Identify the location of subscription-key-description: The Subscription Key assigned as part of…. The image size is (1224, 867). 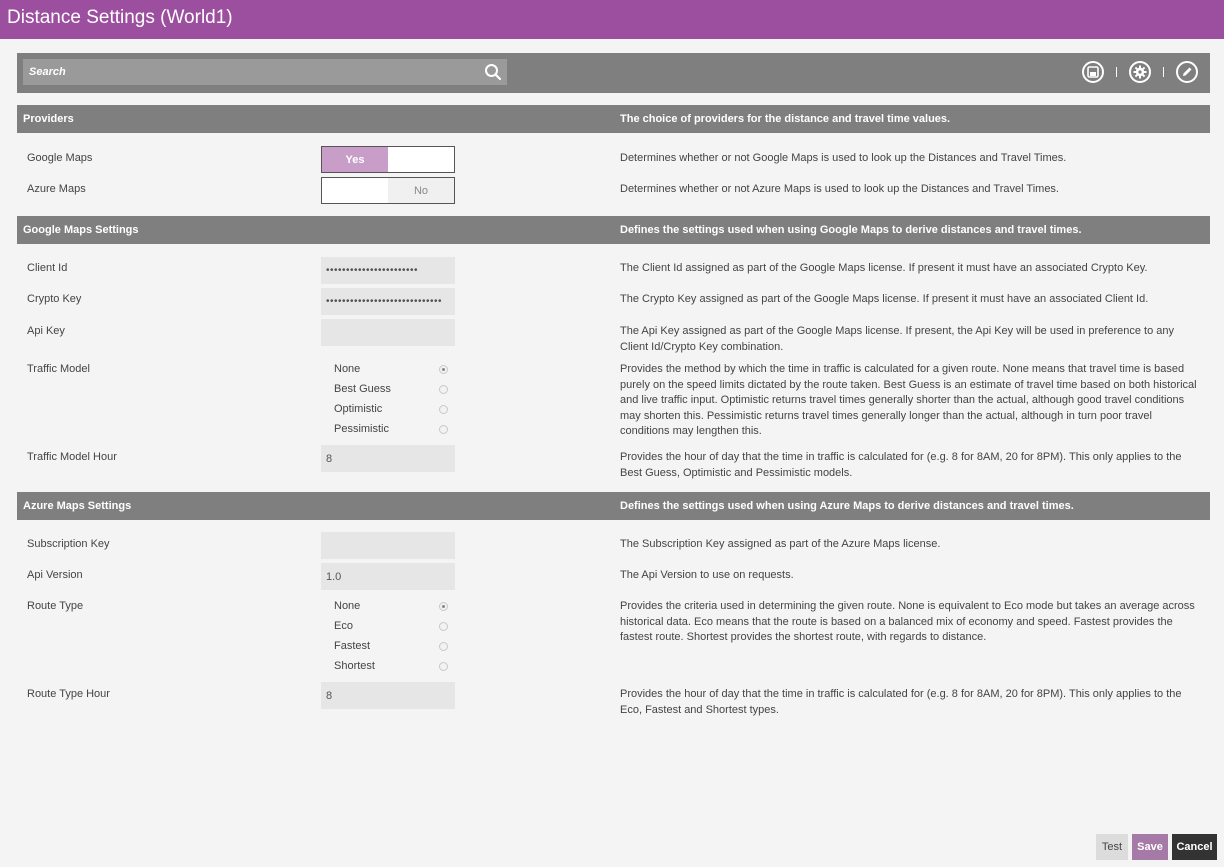
(780, 544).